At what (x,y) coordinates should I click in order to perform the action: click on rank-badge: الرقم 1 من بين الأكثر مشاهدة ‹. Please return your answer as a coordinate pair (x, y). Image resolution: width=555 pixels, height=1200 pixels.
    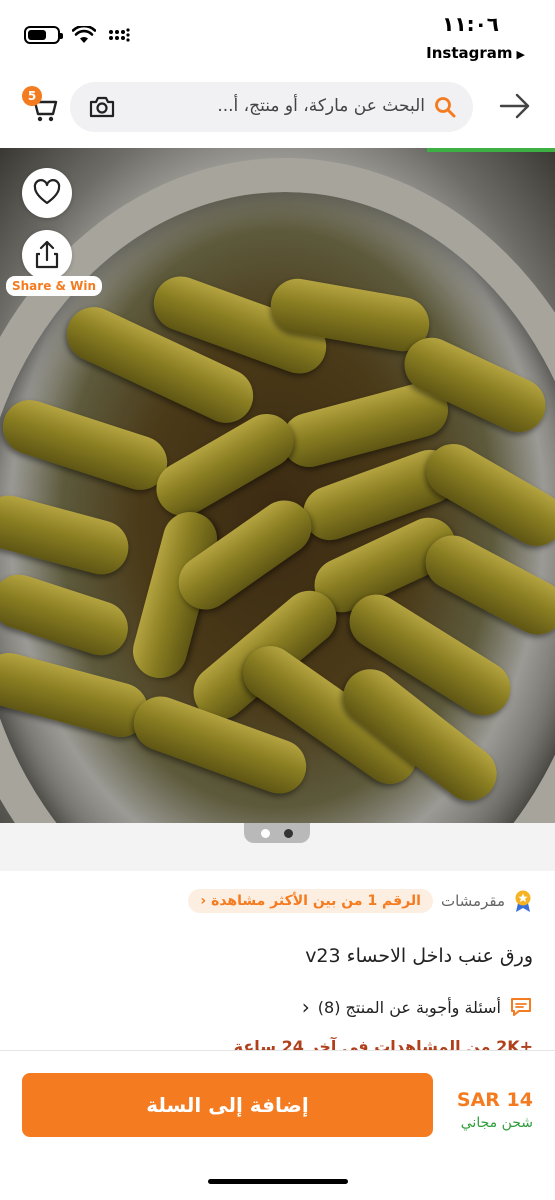
    Looking at the image, I should click on (310, 901).